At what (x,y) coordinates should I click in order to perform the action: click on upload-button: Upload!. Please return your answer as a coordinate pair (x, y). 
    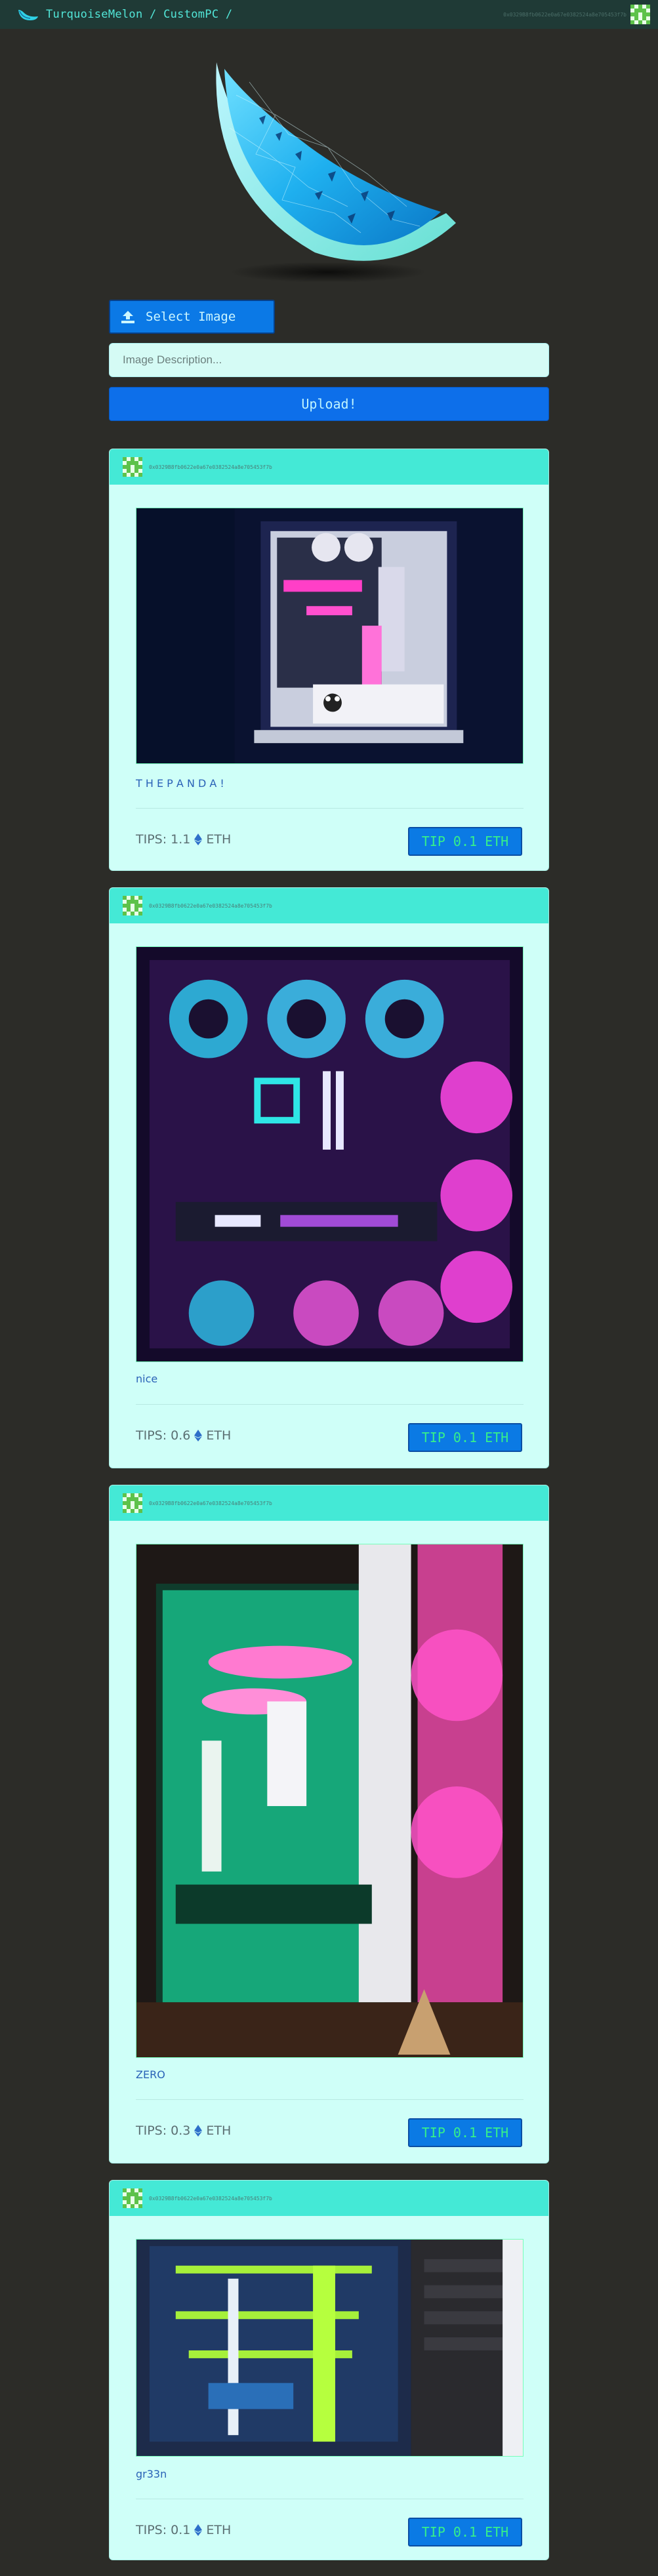
    Looking at the image, I should click on (329, 404).